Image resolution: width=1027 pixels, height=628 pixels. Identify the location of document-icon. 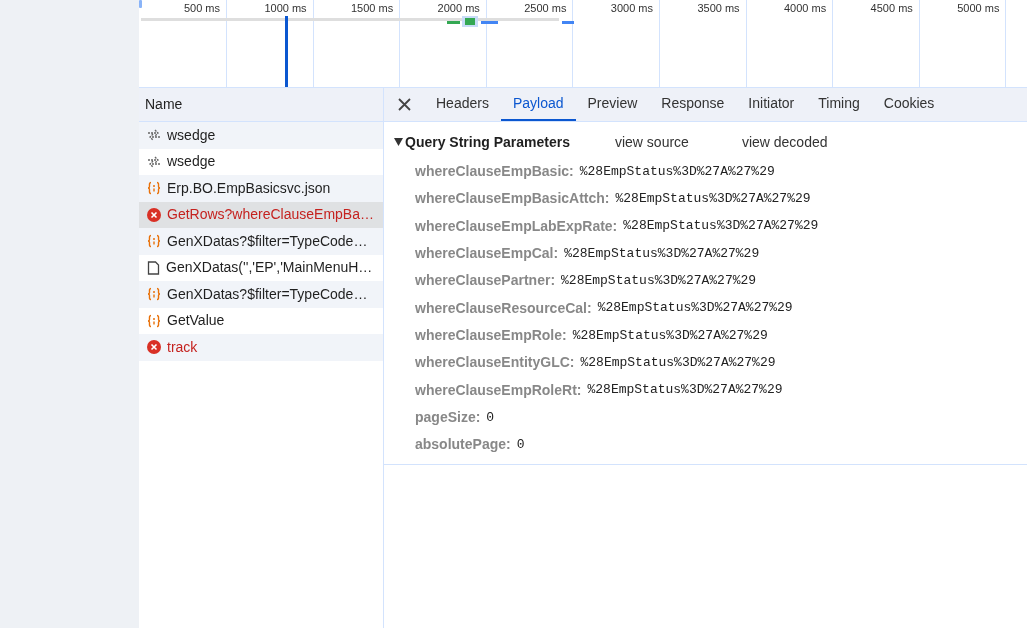
(153, 267).